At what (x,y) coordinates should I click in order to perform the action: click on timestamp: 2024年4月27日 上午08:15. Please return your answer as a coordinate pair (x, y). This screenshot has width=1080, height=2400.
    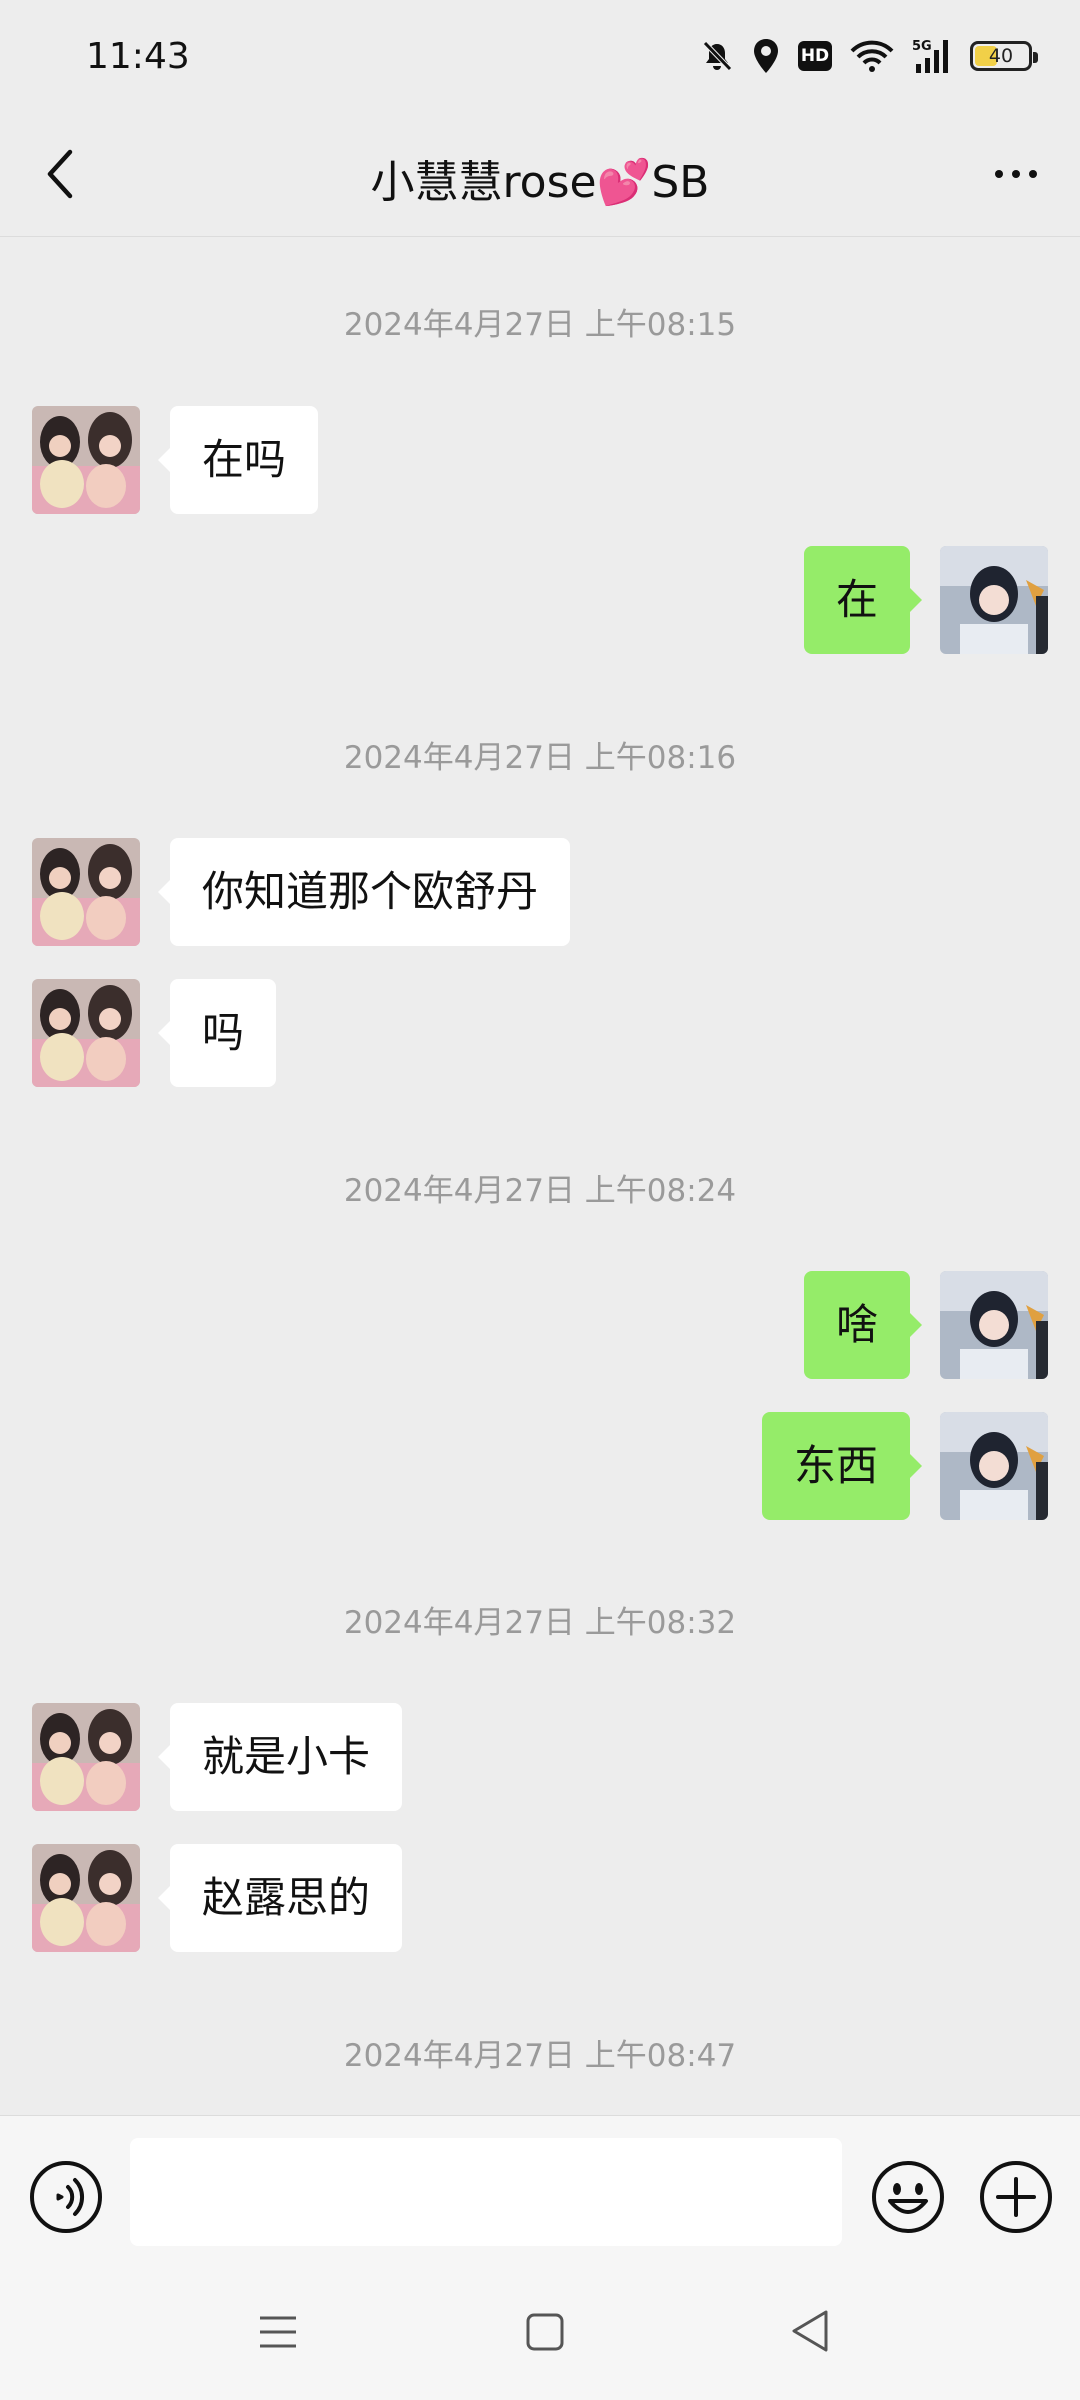
    Looking at the image, I should click on (540, 325).